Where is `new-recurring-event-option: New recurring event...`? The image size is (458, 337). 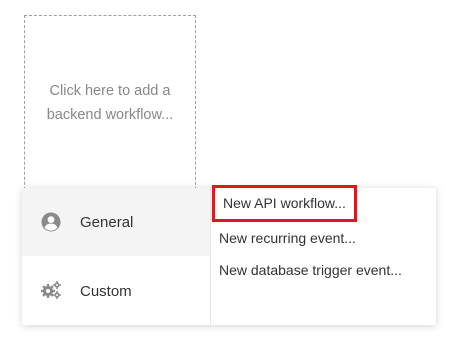
new-recurring-event-option: New recurring event... is located at coordinates (287, 238).